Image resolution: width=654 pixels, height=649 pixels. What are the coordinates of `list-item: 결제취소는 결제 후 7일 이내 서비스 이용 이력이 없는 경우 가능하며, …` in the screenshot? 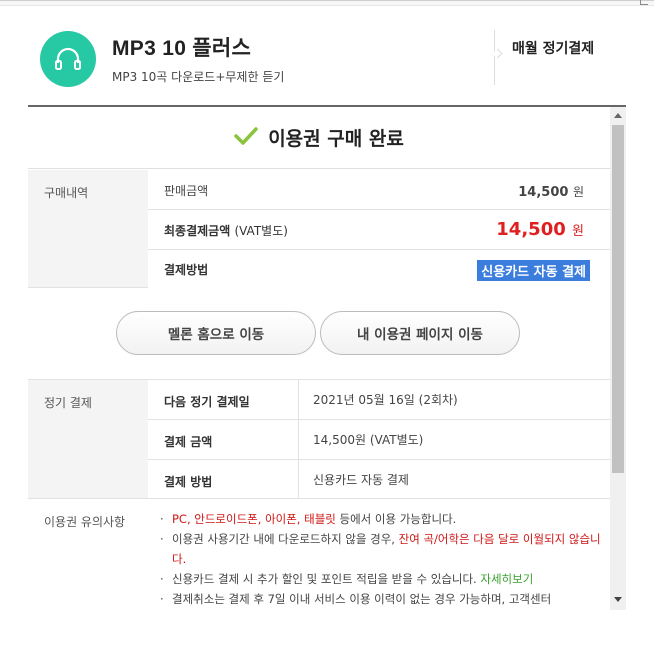 It's located at (385, 599).